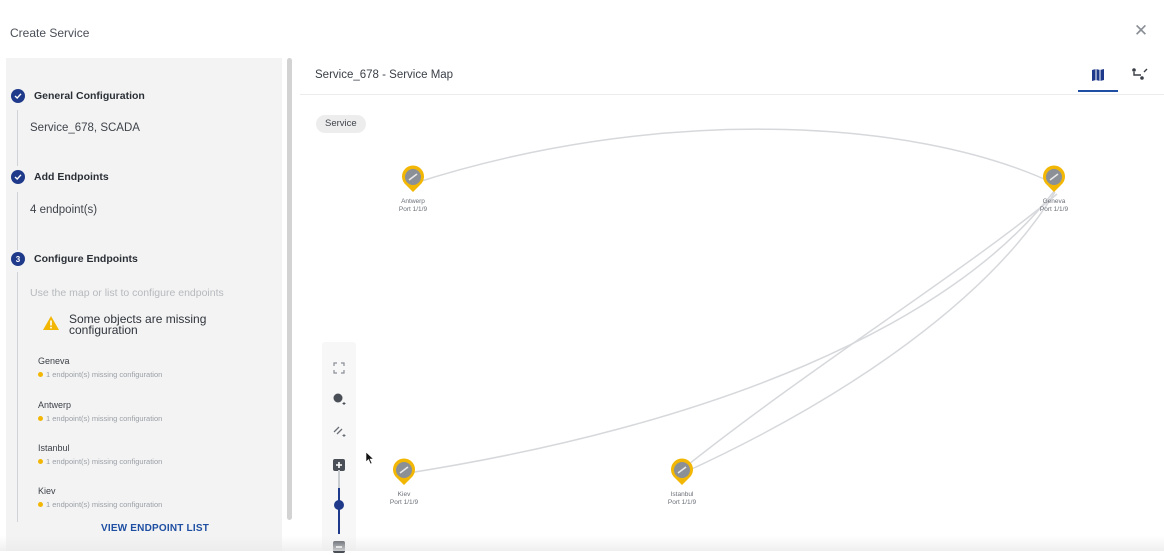 Image resolution: width=1164 pixels, height=555 pixels. I want to click on map-icon, so click(1098, 75).